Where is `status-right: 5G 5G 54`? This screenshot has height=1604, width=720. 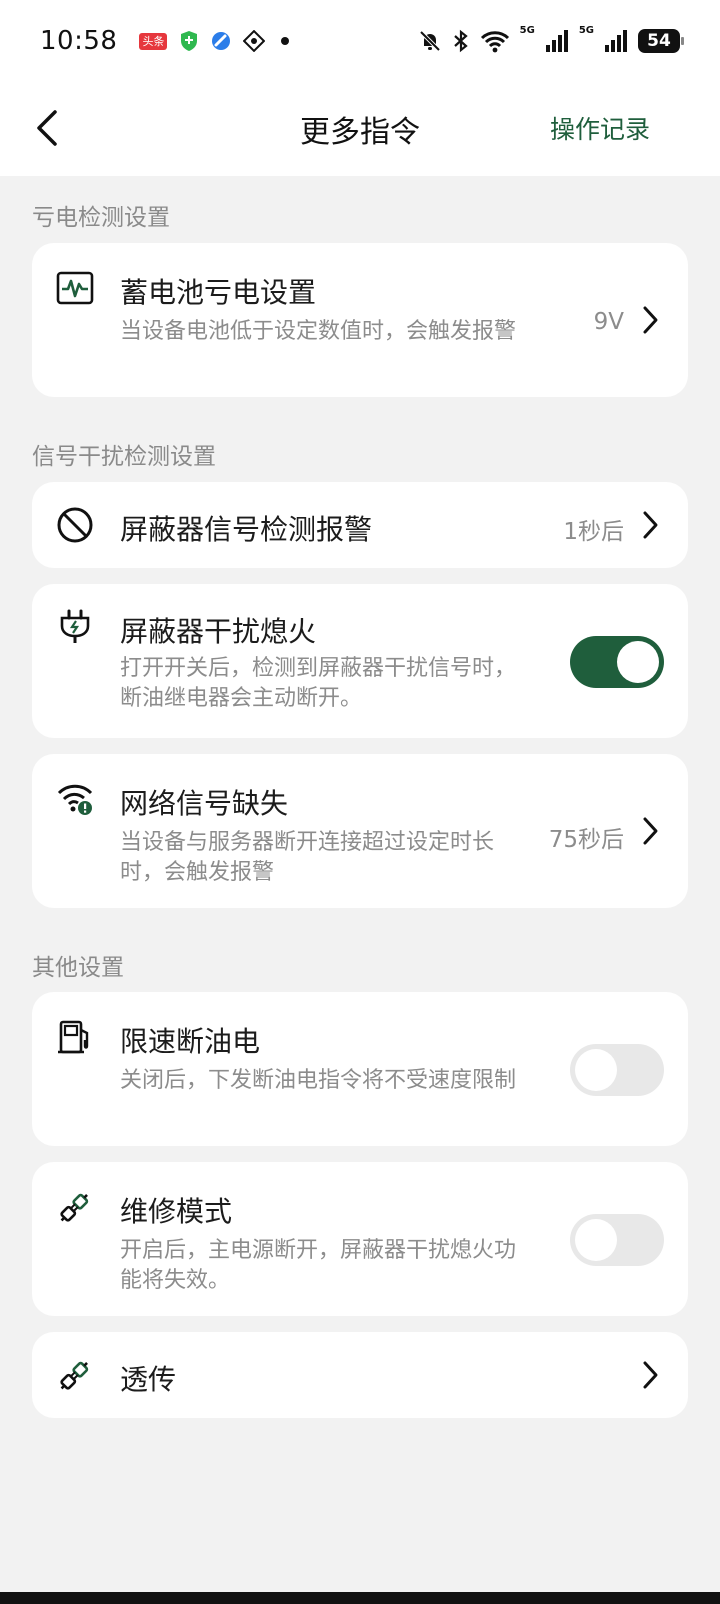 status-right: 5G 5G 54 is located at coordinates (551, 39).